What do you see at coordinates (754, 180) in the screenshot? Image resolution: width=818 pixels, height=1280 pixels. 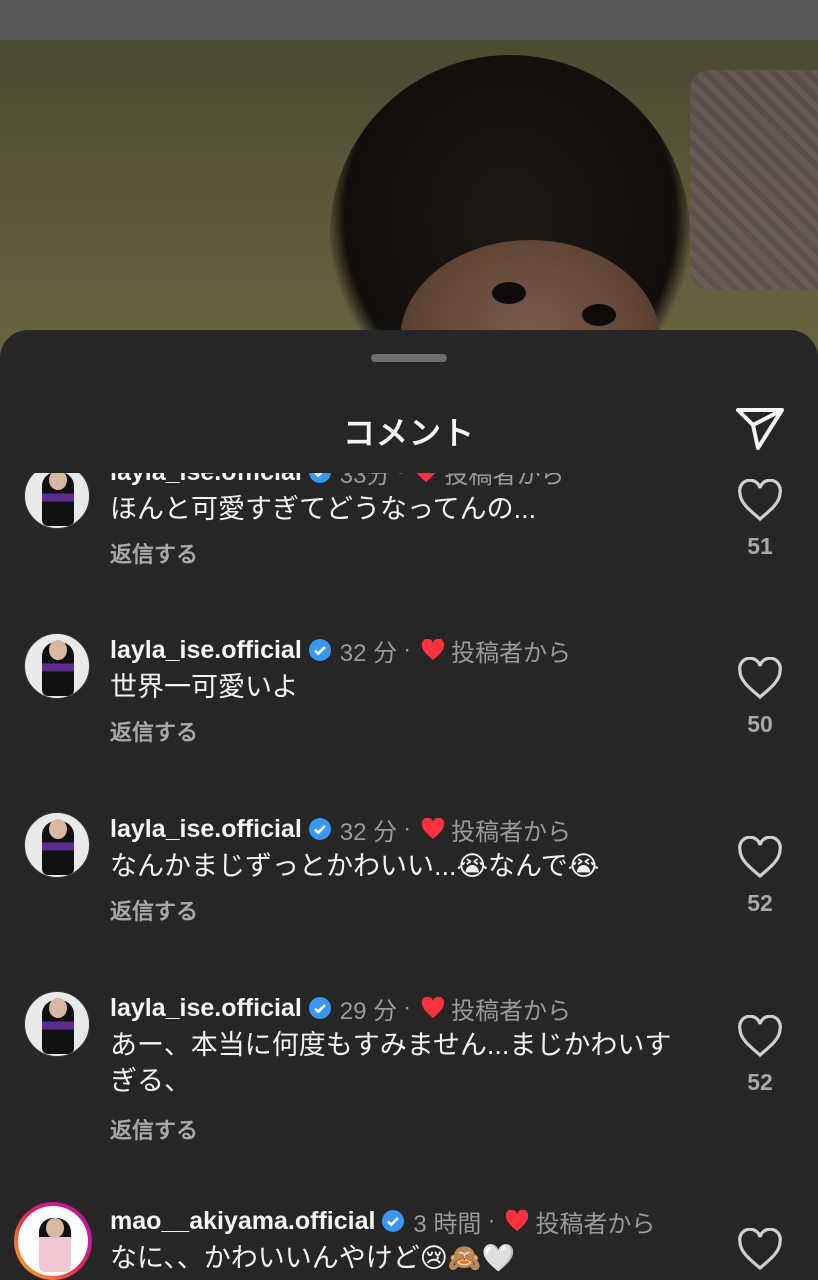 I see `background-pillow` at bounding box center [754, 180].